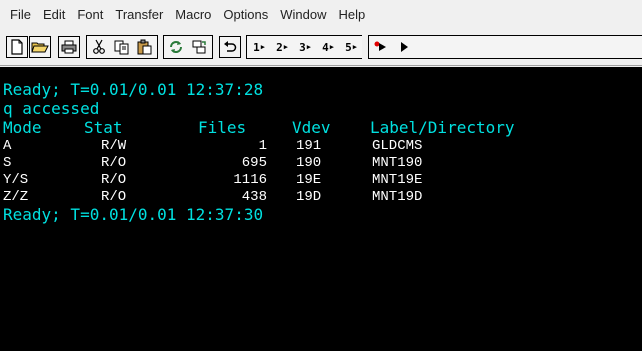 Image resolution: width=642 pixels, height=351 pixels. I want to click on row-label: MNT190, so click(397, 163).